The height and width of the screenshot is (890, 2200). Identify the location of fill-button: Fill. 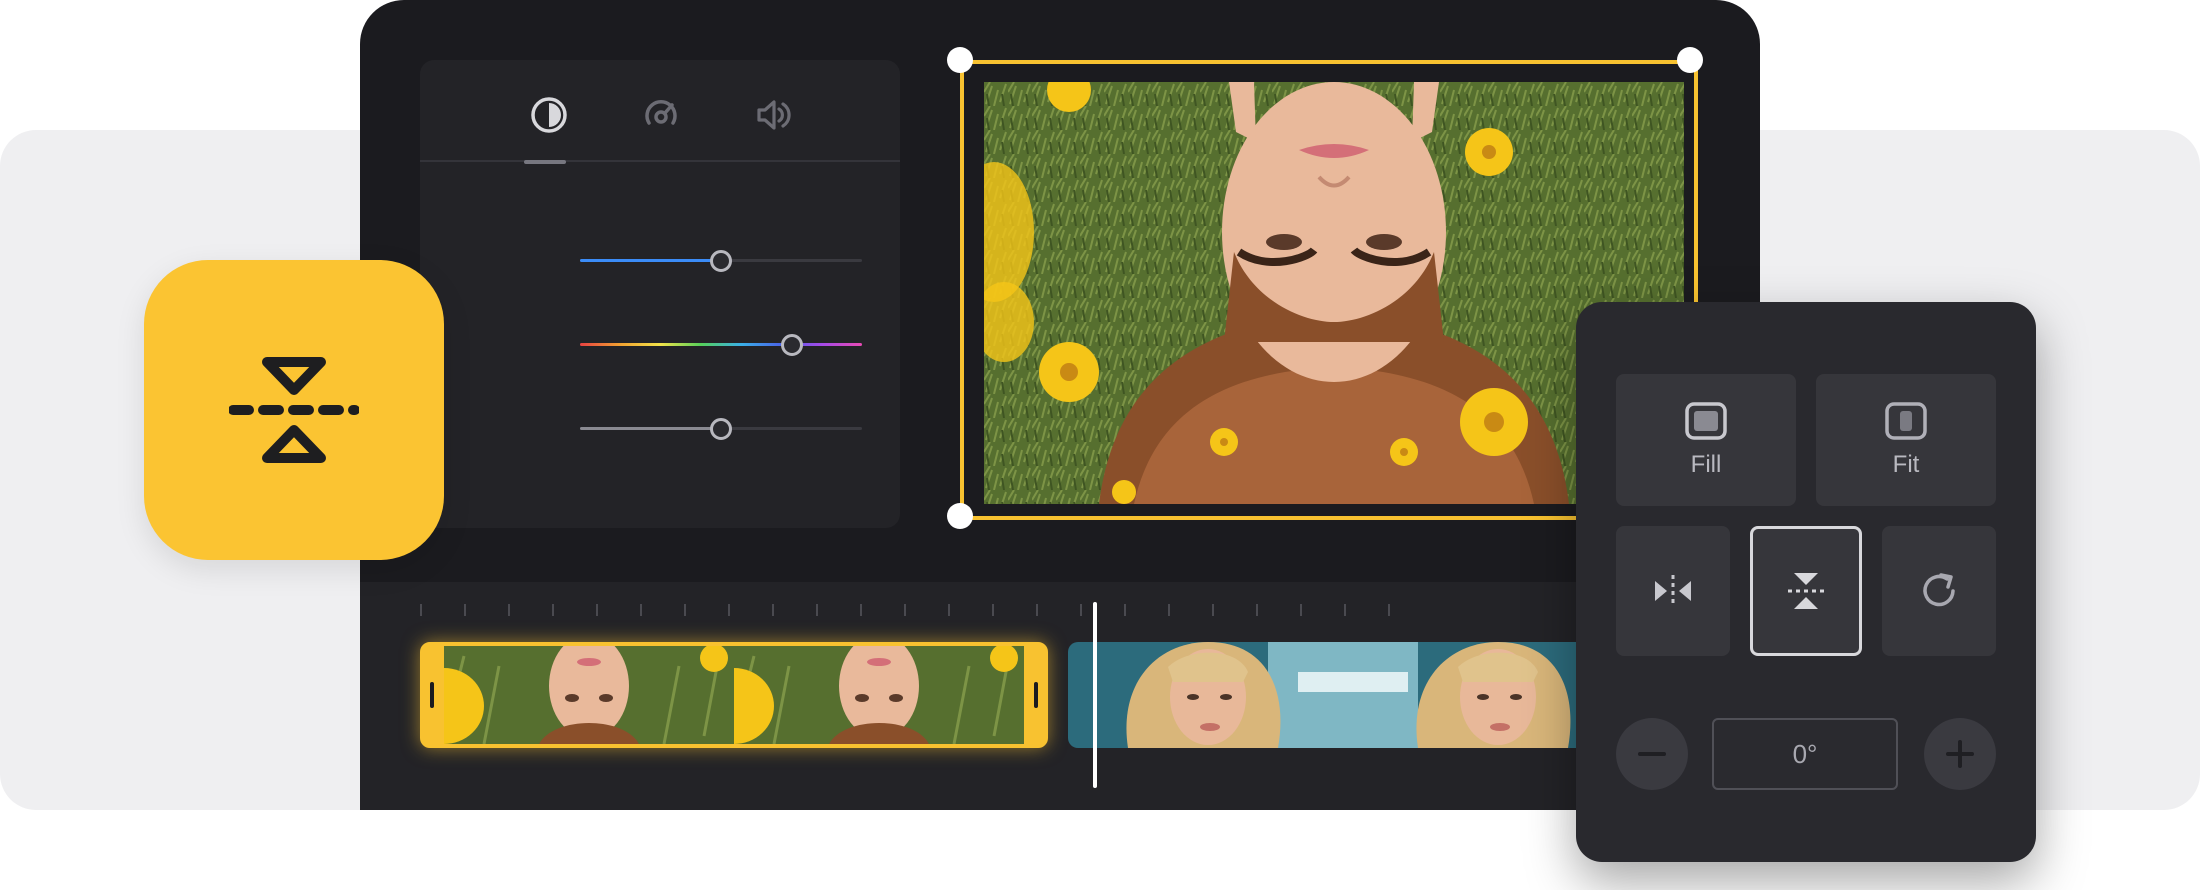
(1706, 440).